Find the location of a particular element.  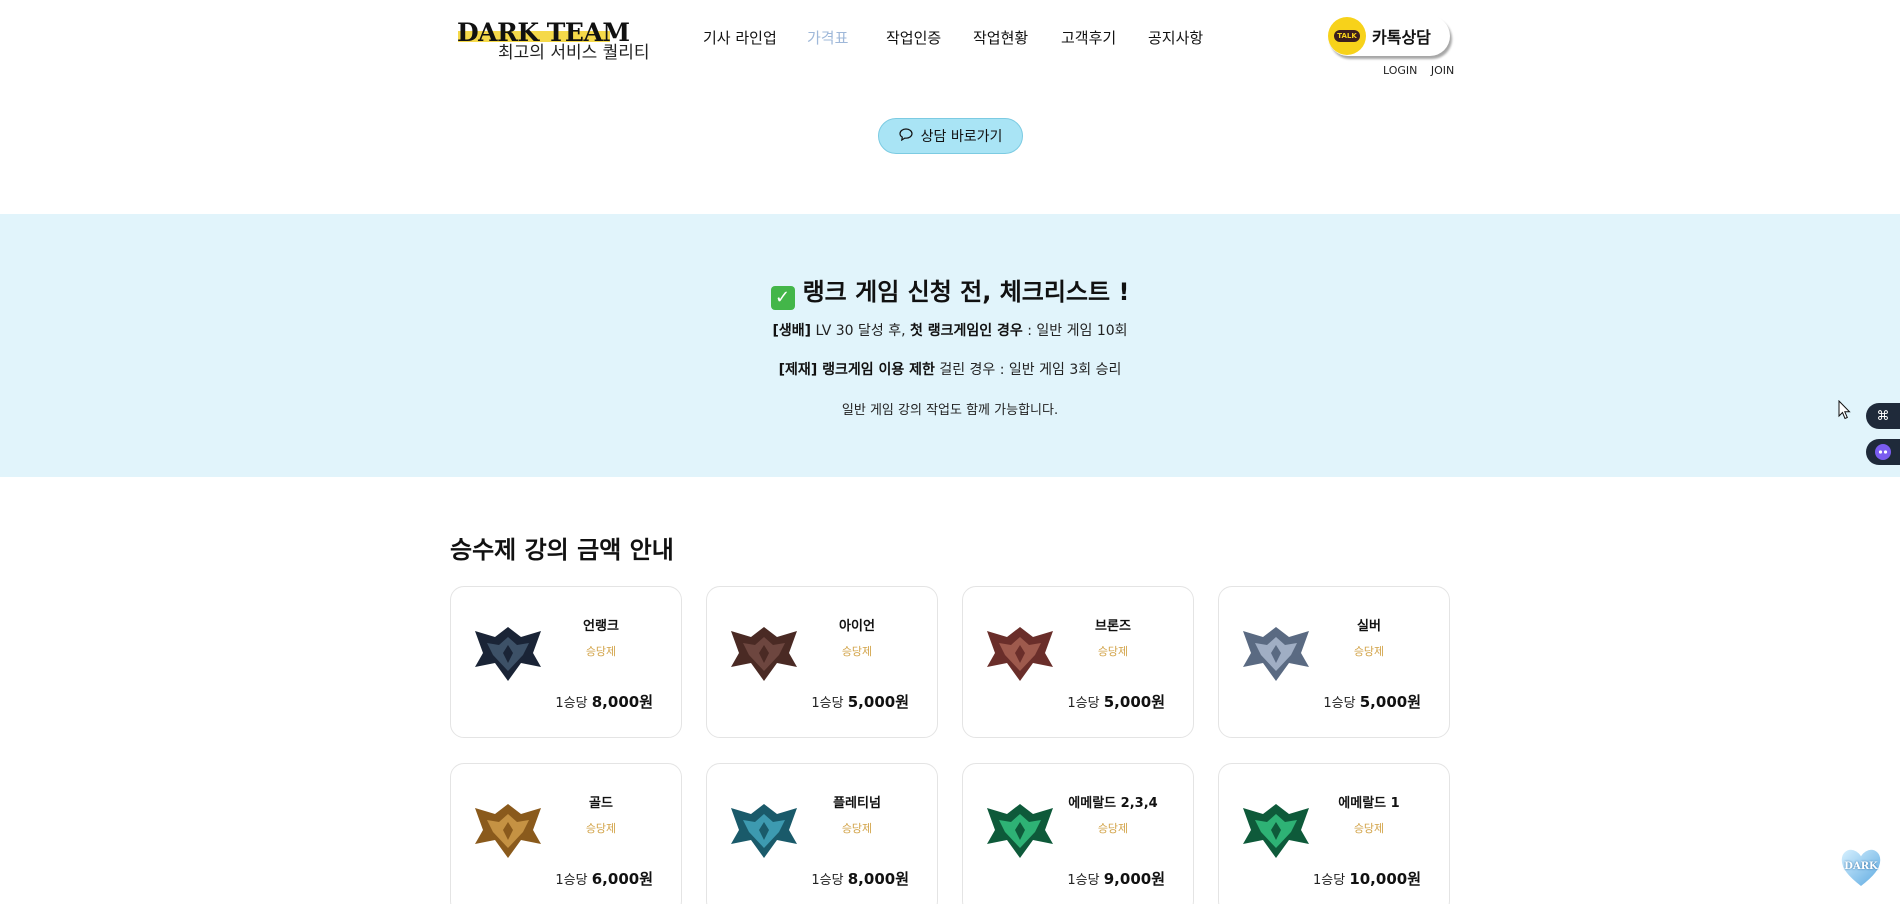

checklist-title: ✓ 랭크 게임 신청 전, 체크리스트 ! is located at coordinates (950, 291).